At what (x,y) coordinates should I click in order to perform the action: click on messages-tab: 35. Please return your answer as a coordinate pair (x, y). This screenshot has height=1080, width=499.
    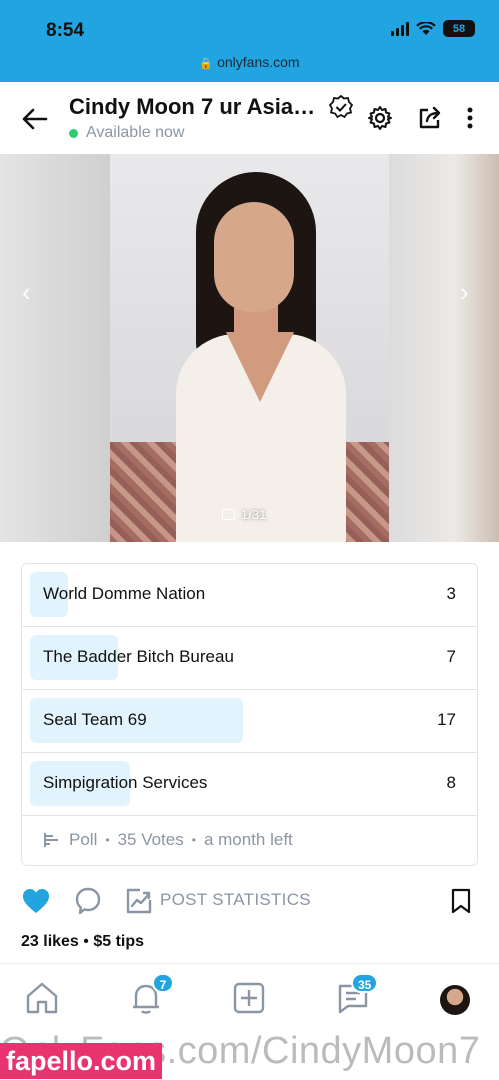
    Looking at the image, I should click on (357, 994).